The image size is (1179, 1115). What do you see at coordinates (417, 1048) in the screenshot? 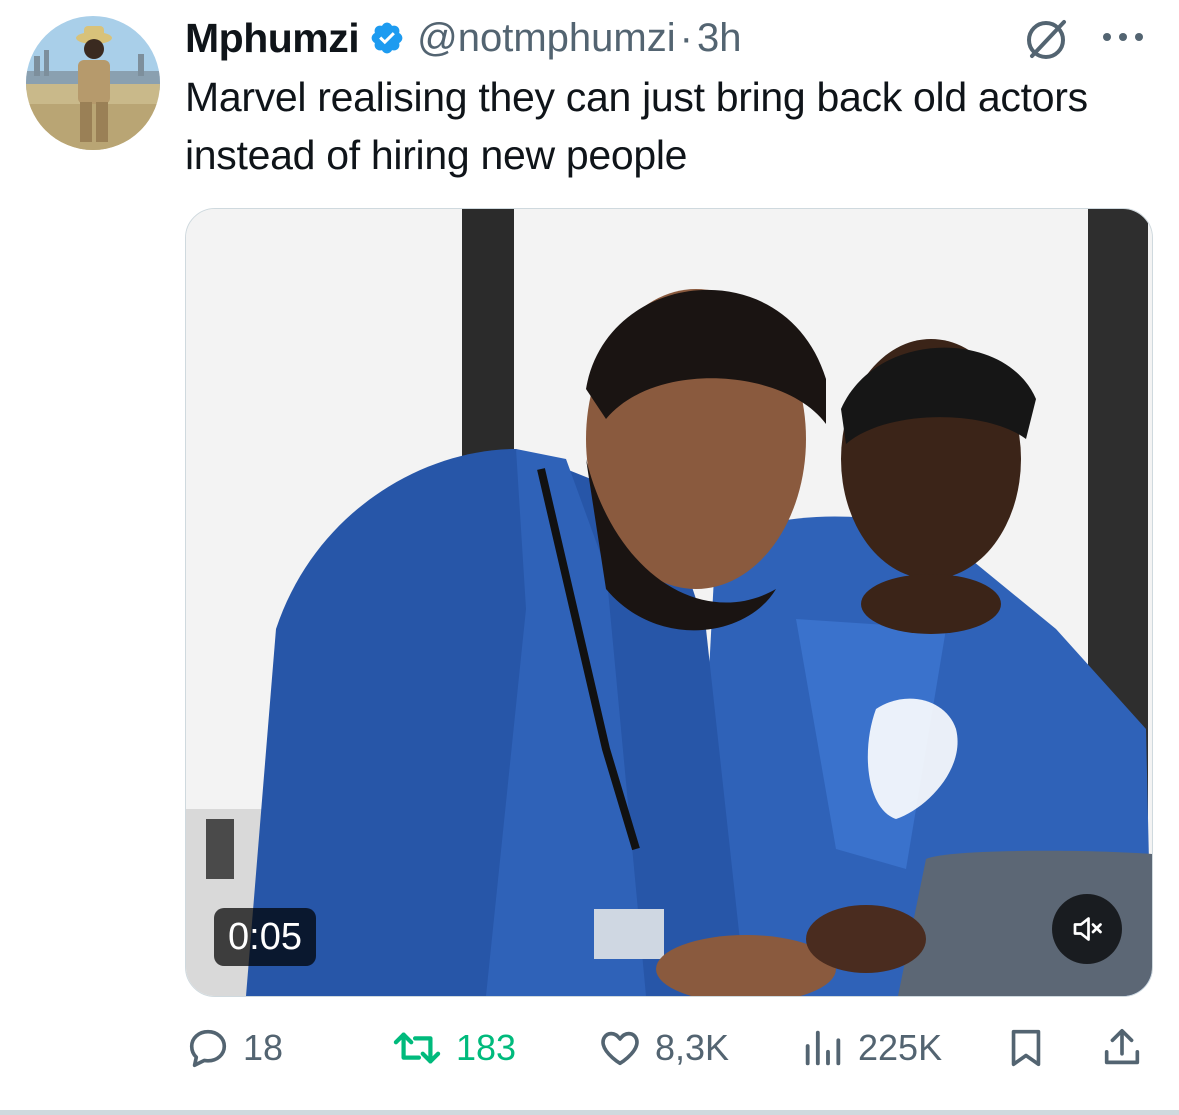
I see `repost-icon` at bounding box center [417, 1048].